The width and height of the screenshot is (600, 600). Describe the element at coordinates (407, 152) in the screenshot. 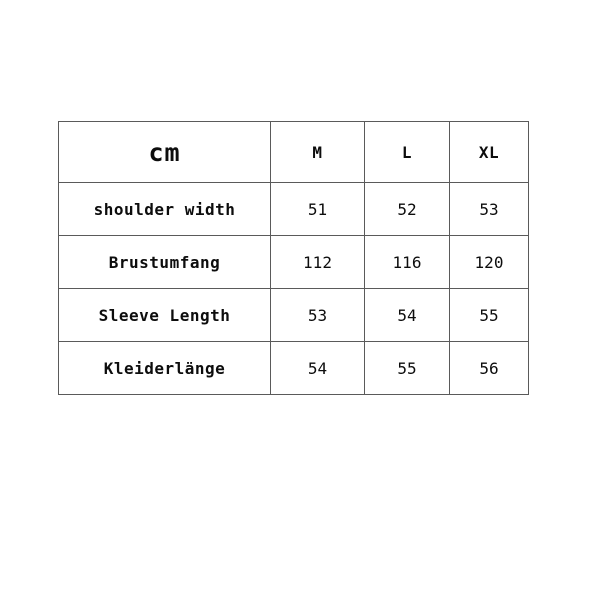

I see `size-header-l: L` at that location.